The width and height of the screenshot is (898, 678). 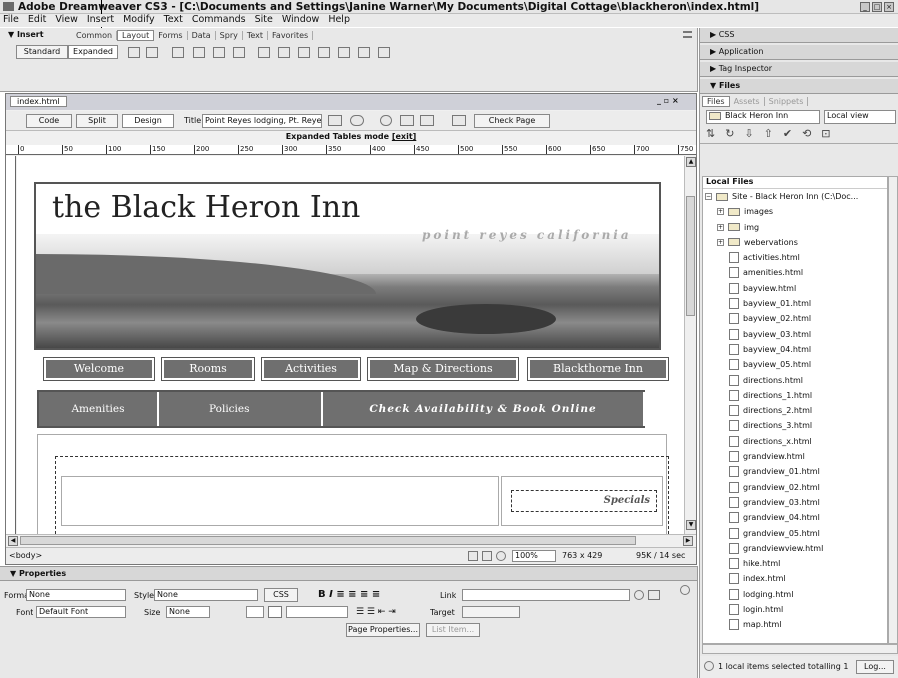 I want to click on column-right-icon, so click(x=284, y=52).